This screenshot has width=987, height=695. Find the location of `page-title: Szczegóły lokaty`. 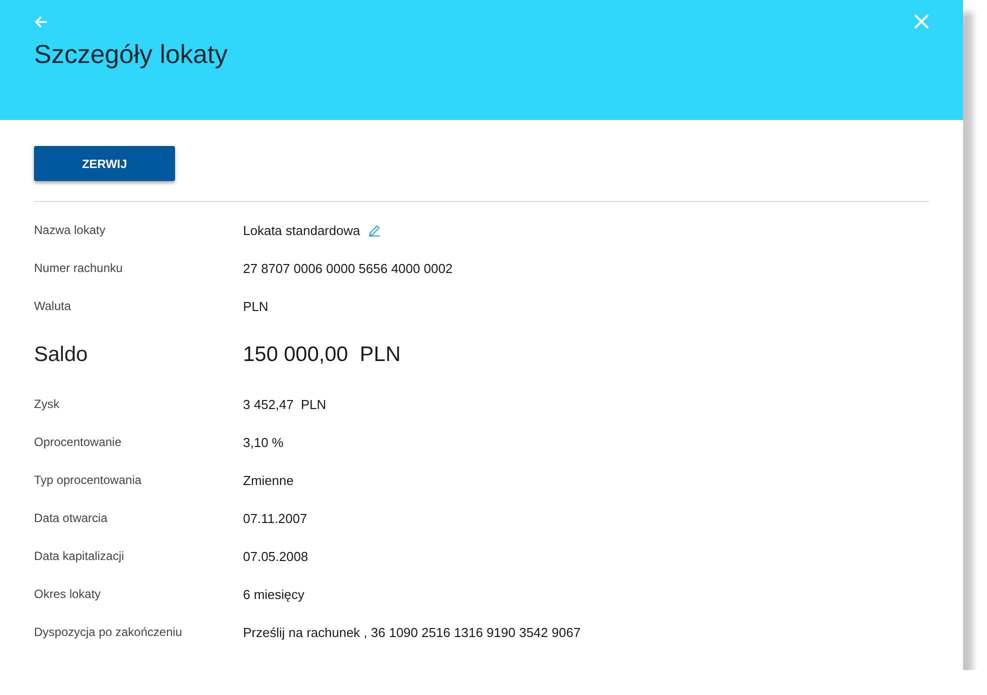

page-title: Szczegóły lokaty is located at coordinates (131, 54).